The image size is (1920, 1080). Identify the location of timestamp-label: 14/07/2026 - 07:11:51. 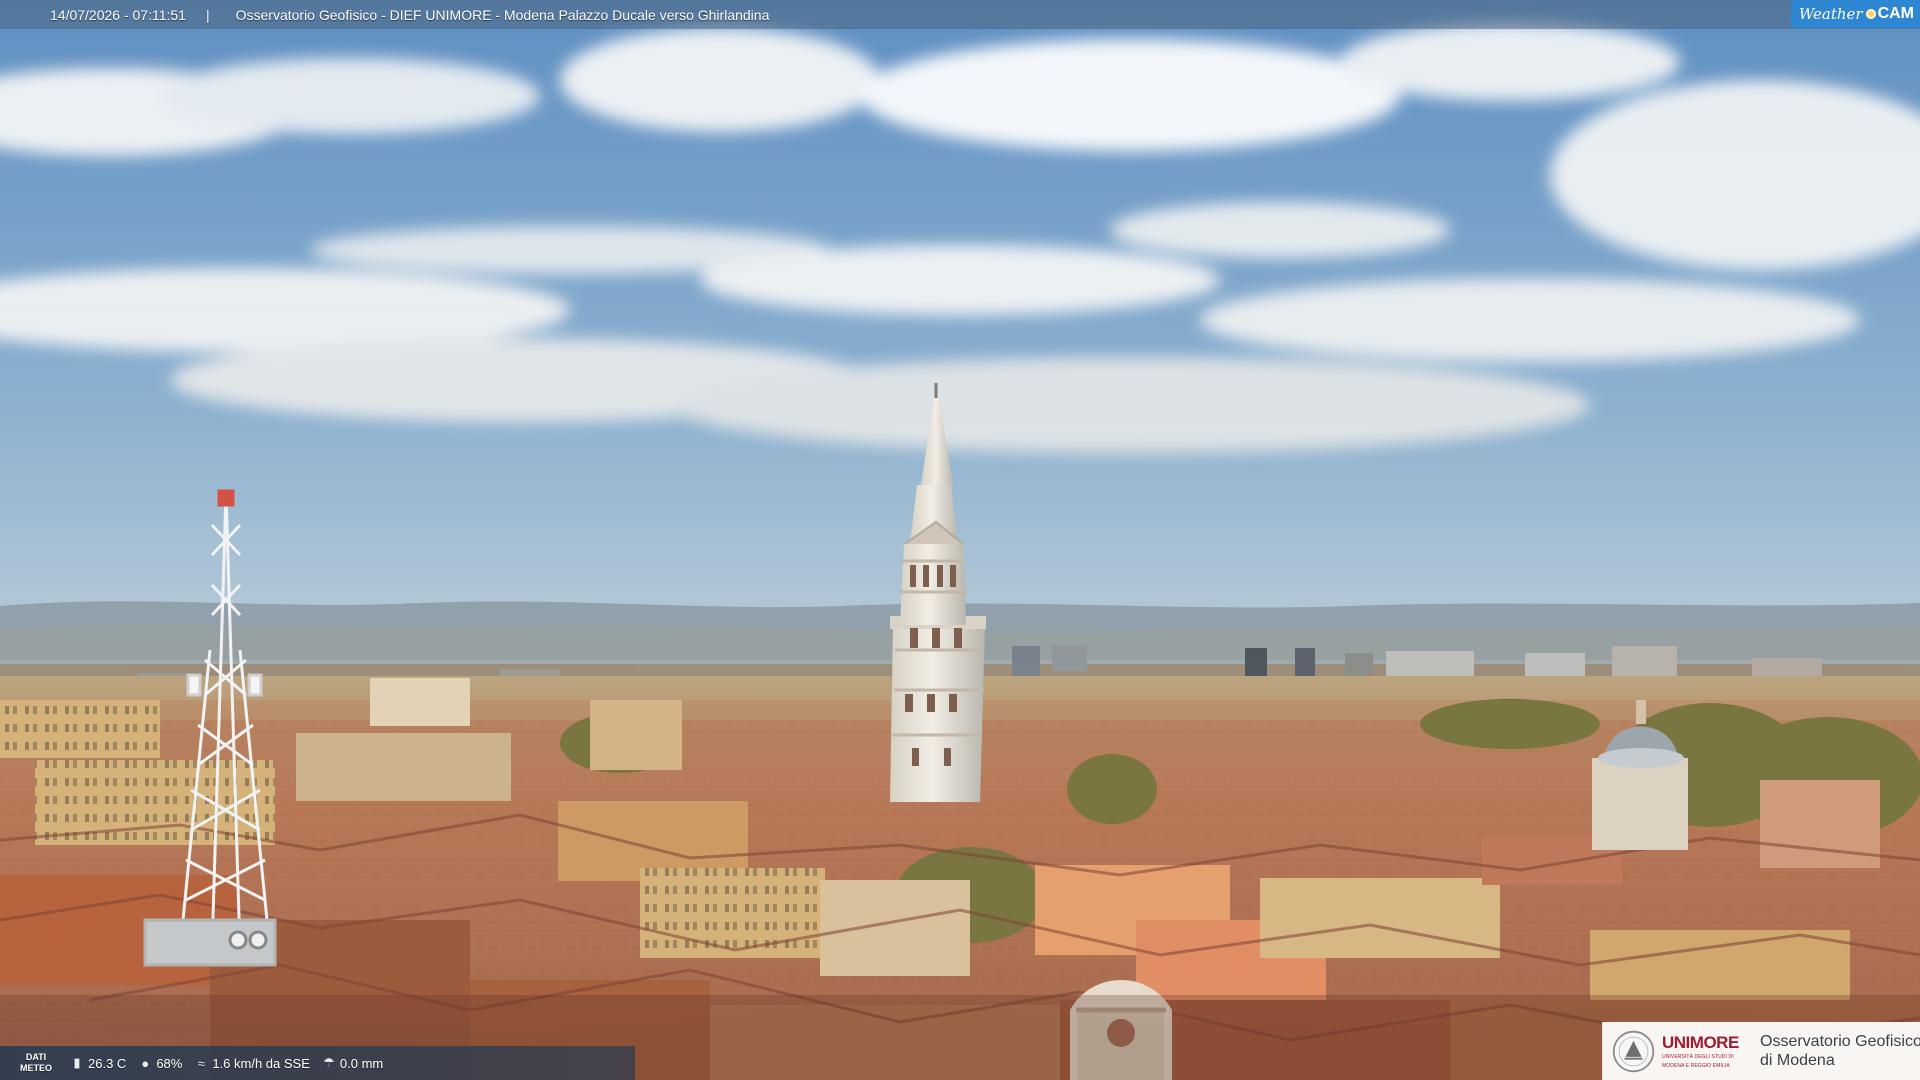
(118, 14).